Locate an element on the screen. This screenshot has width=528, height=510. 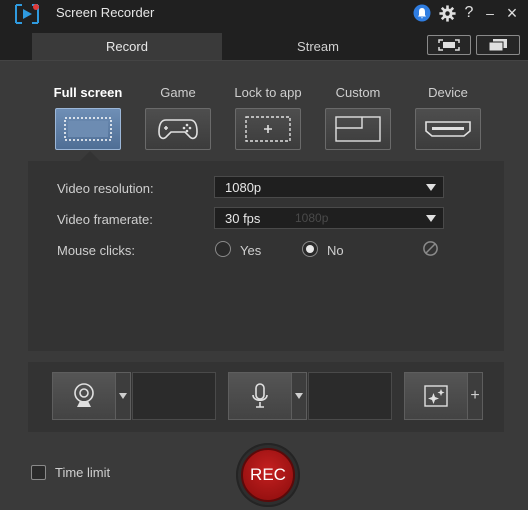
fullscreen-icon is located at coordinates (449, 45).